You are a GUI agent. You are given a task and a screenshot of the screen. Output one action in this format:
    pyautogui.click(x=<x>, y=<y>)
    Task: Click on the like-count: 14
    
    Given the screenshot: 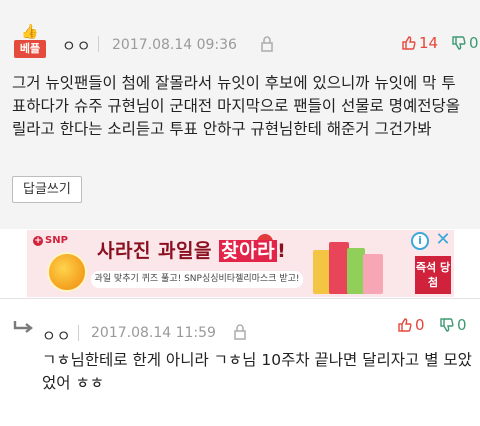 What is the action you would take?
    pyautogui.click(x=429, y=43)
    